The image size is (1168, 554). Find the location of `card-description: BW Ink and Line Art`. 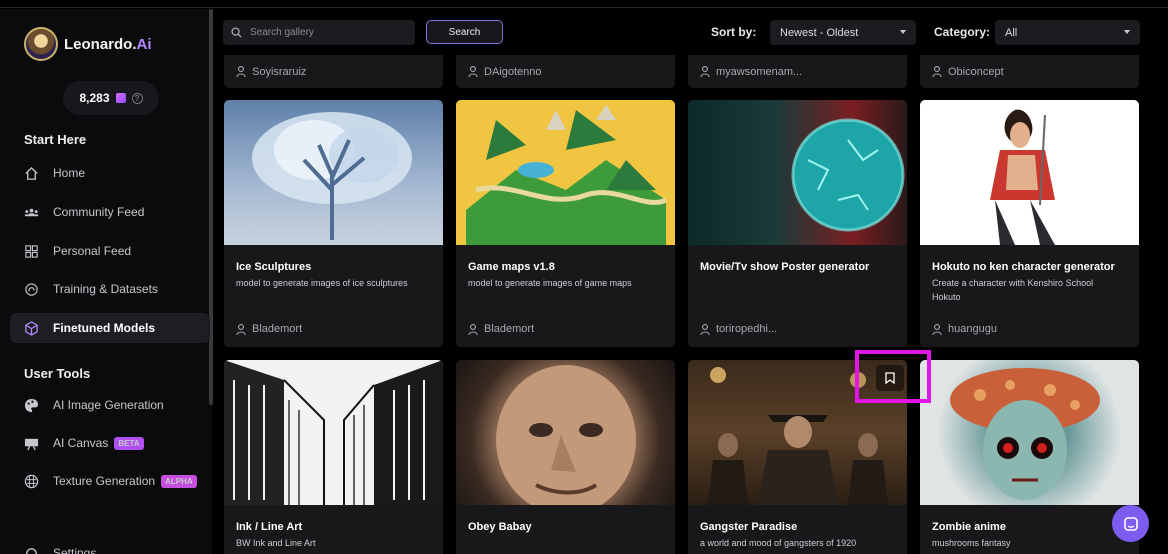

card-description: BW Ink and Line Art is located at coordinates (276, 543).